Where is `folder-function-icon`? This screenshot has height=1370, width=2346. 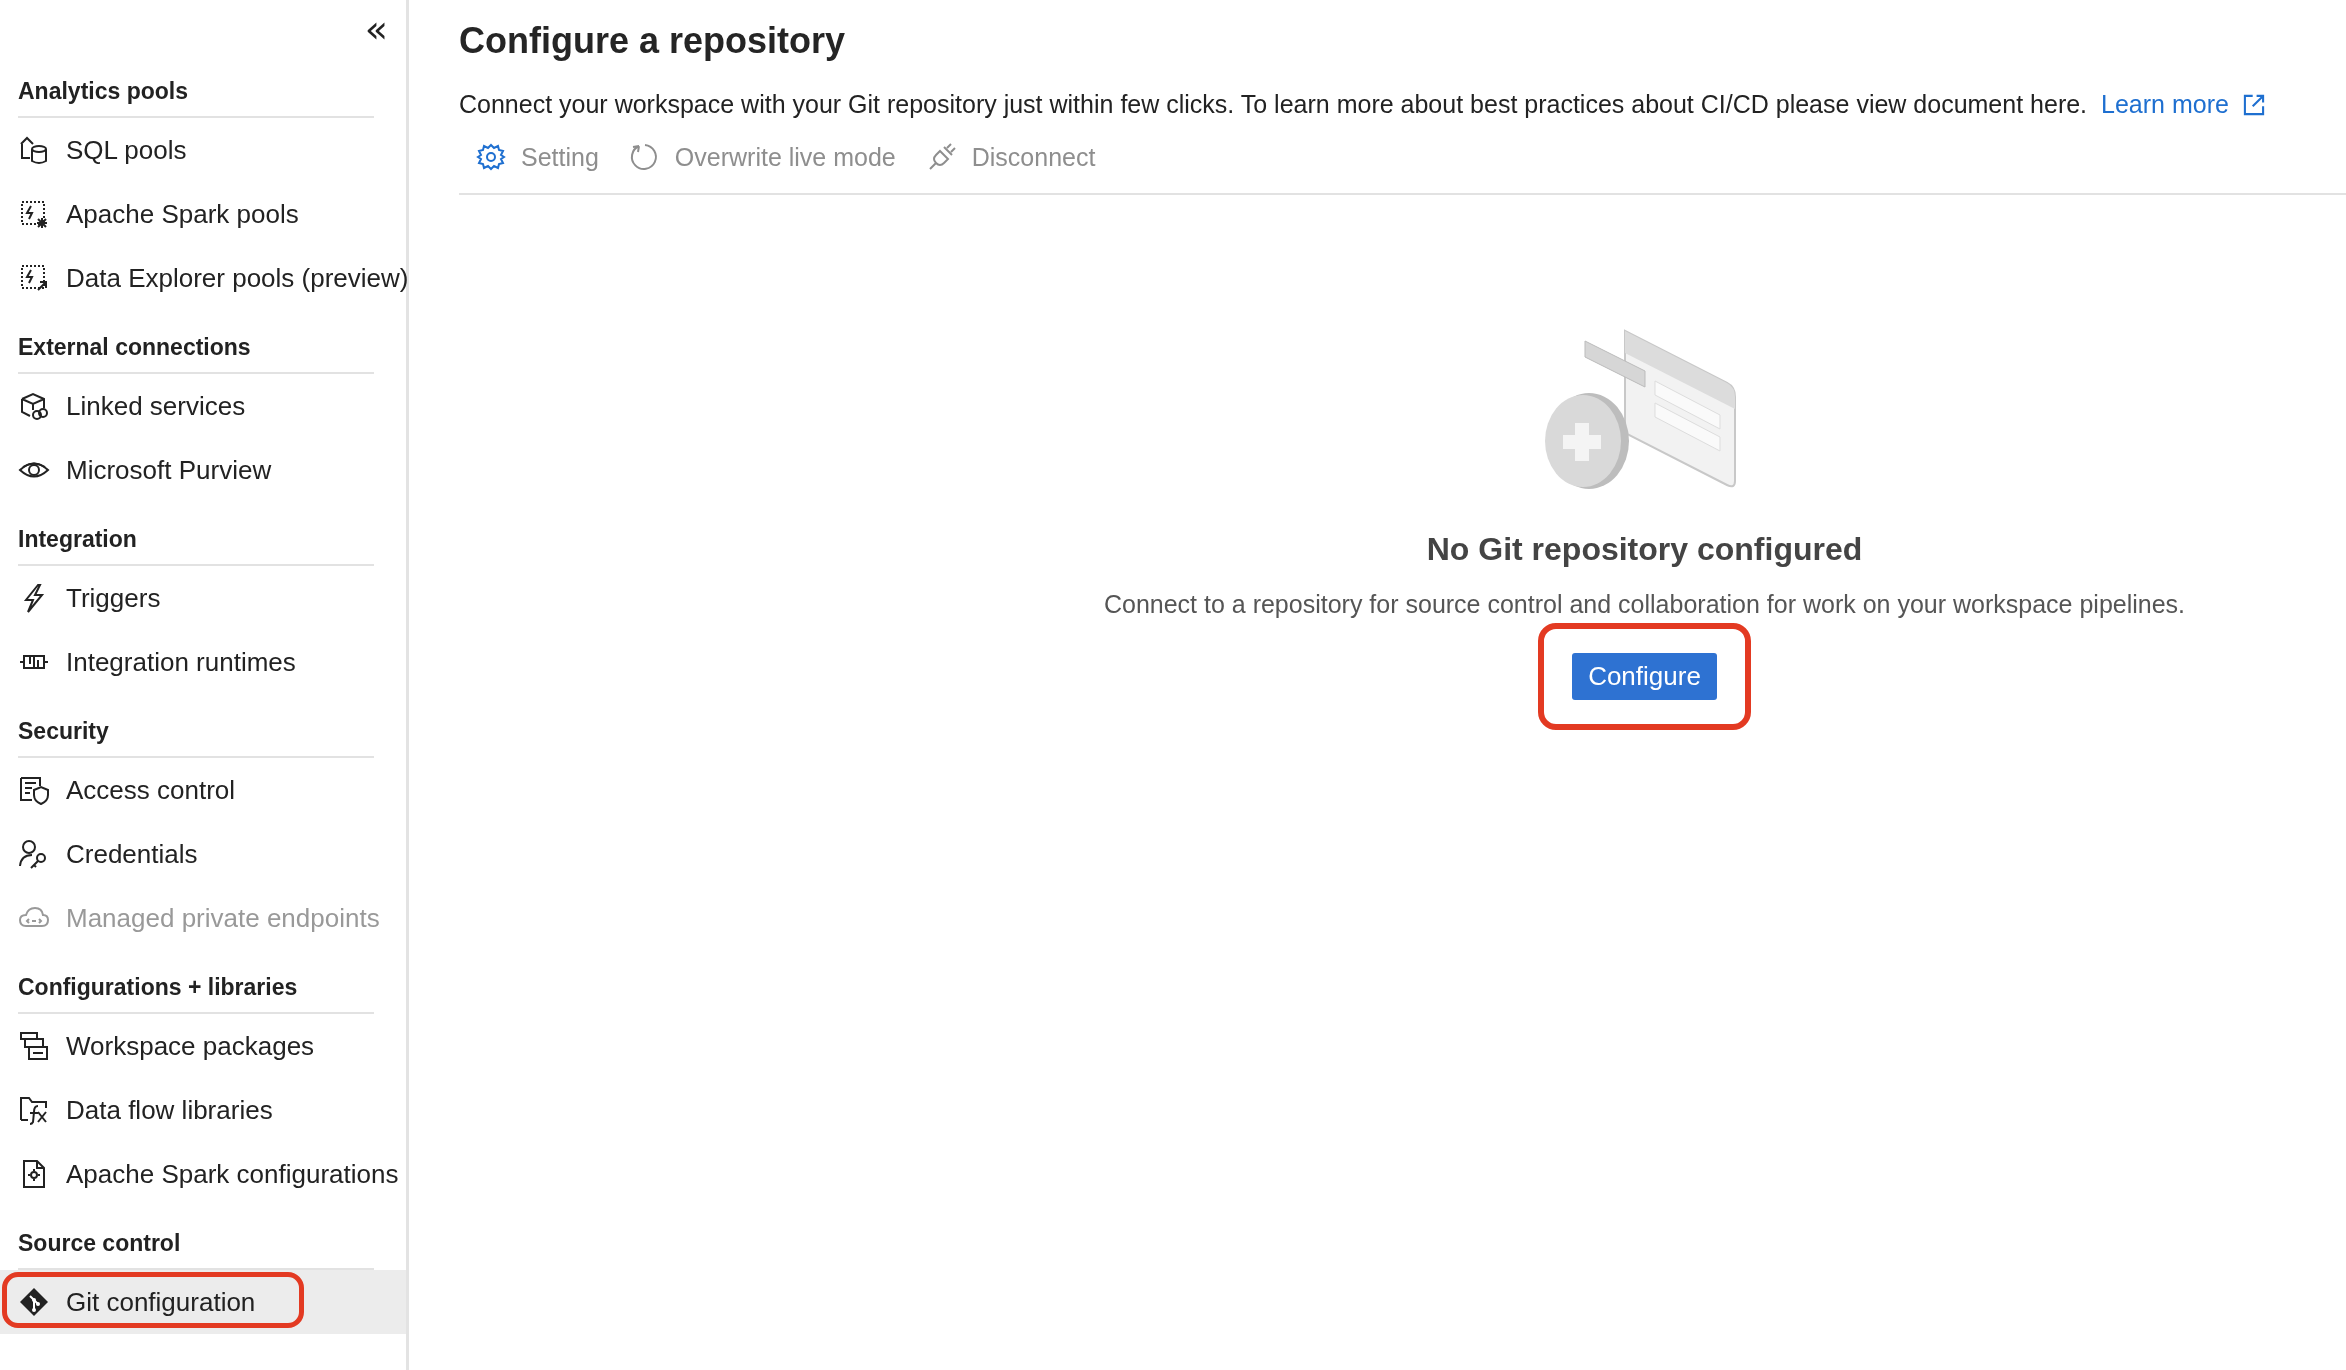 folder-function-icon is located at coordinates (34, 1110).